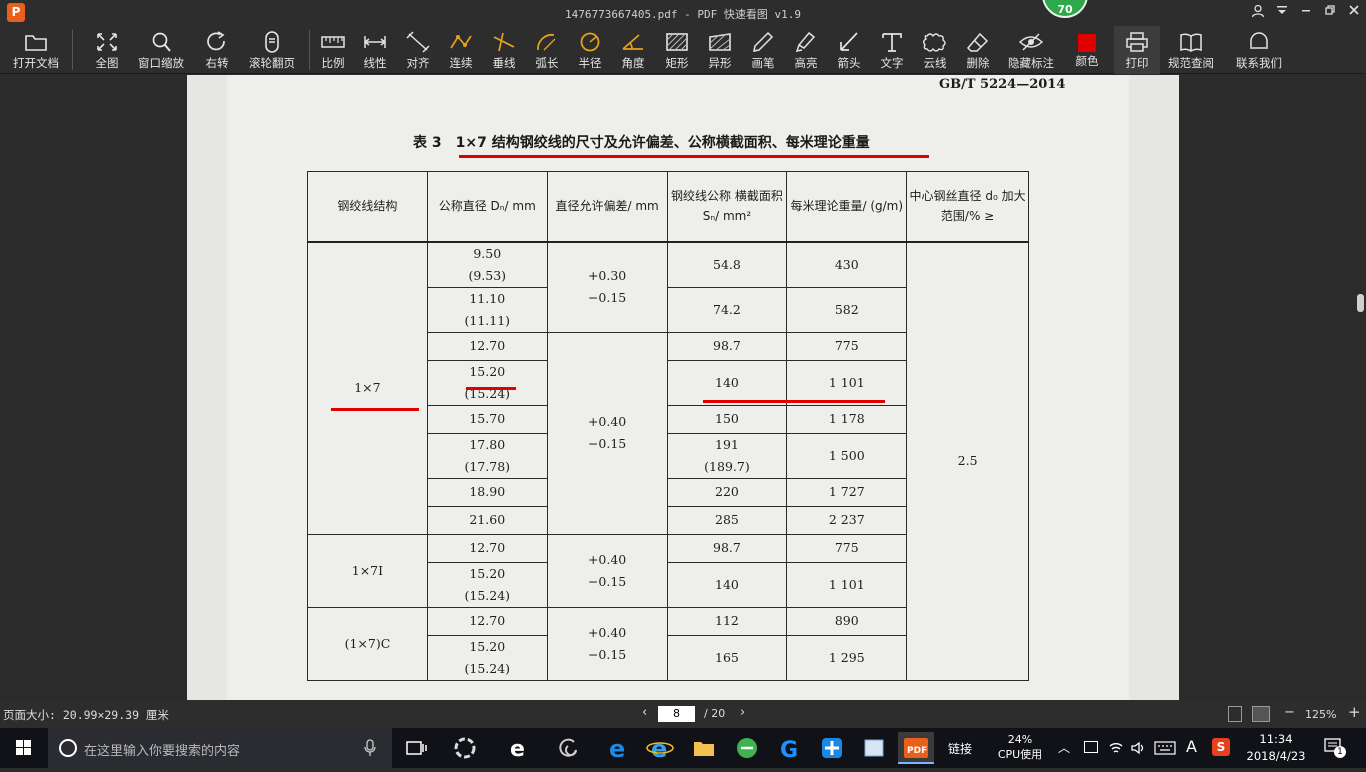 The width and height of the screenshot is (1366, 772). What do you see at coordinates (847, 309) in the screenshot?
I see `weight-cell: 582` at bounding box center [847, 309].